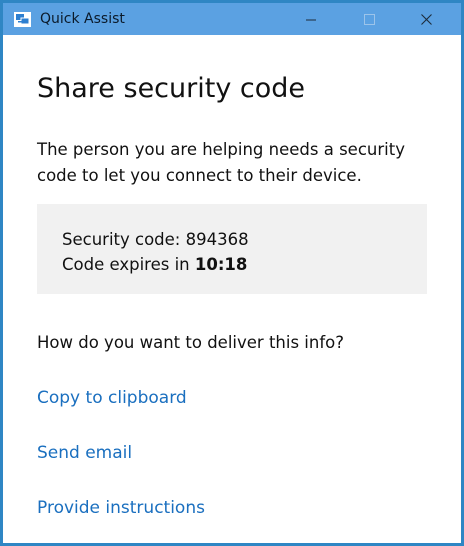 Image resolution: width=464 pixels, height=546 pixels. I want to click on code-expiry-time: 10:18, so click(221, 264).